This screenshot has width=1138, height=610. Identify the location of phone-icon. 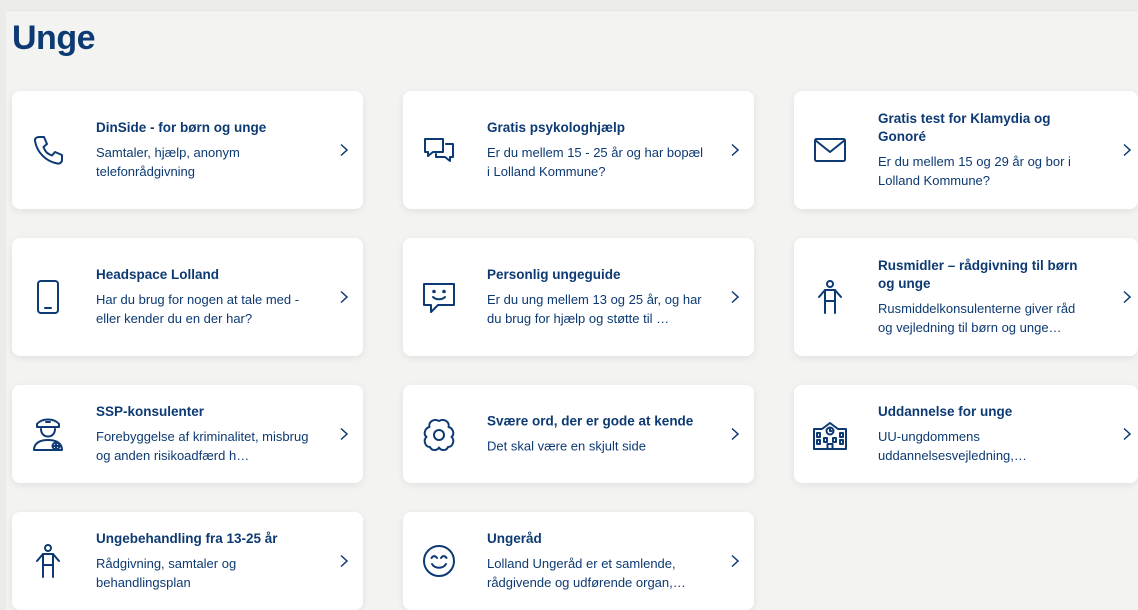
(48, 150).